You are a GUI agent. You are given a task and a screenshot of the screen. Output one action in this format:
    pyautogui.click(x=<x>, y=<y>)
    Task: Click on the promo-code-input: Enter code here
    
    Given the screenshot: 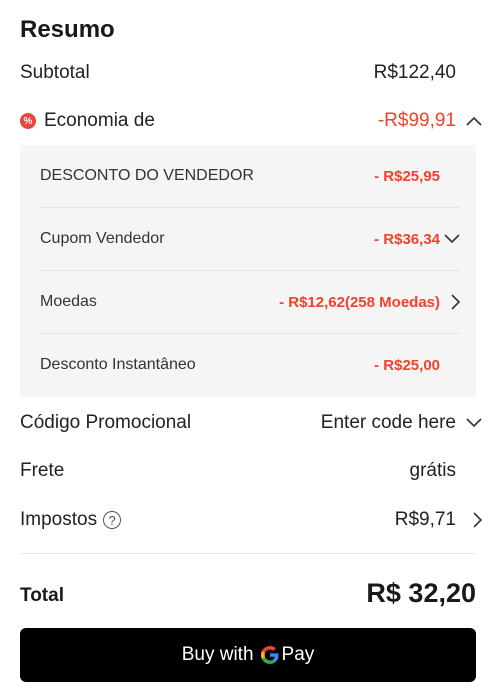 What is the action you would take?
    pyautogui.click(x=388, y=423)
    